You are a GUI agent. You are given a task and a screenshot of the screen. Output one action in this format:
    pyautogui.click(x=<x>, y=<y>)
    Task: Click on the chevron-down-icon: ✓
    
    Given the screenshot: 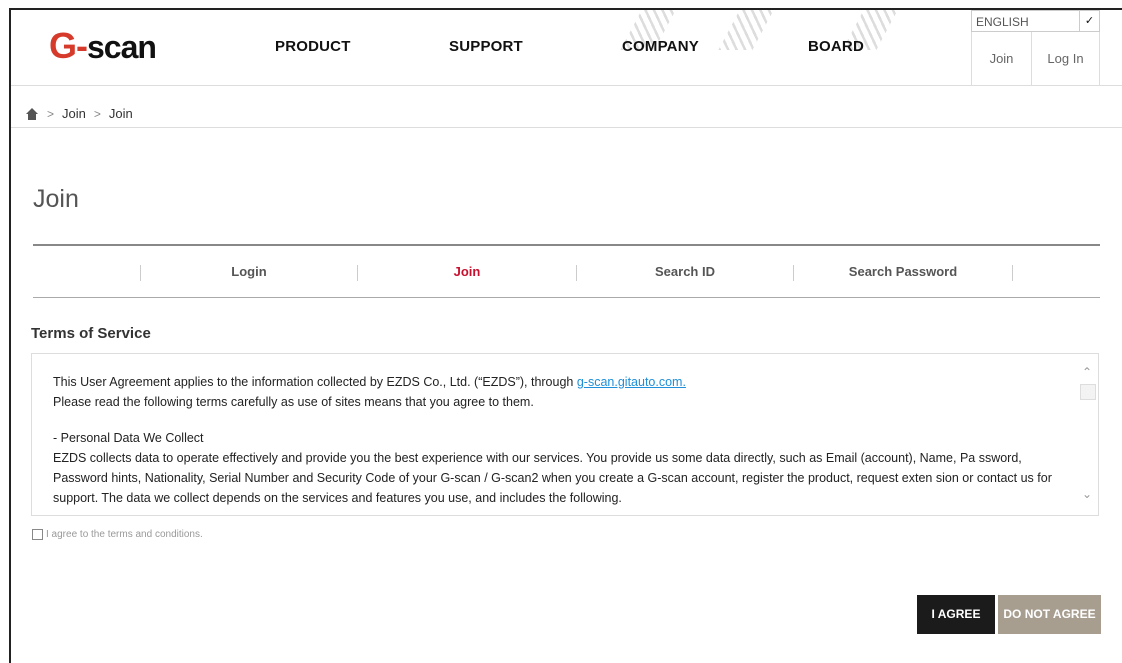 What is the action you would take?
    pyautogui.click(x=1089, y=21)
    